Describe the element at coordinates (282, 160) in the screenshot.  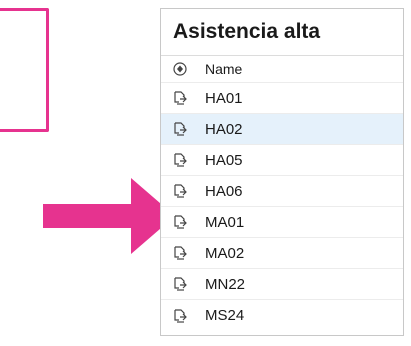
I see `list-item: HA05` at that location.